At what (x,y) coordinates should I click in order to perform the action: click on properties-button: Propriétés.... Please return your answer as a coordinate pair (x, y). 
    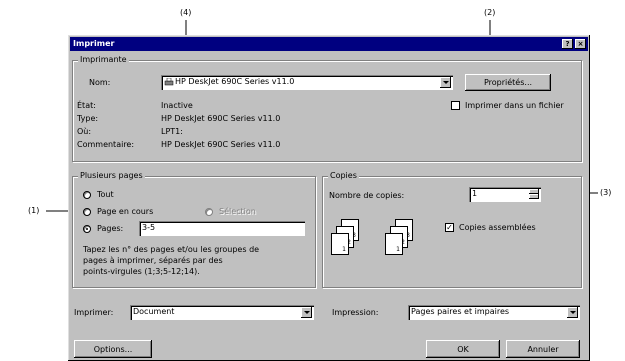
    Looking at the image, I should click on (508, 82).